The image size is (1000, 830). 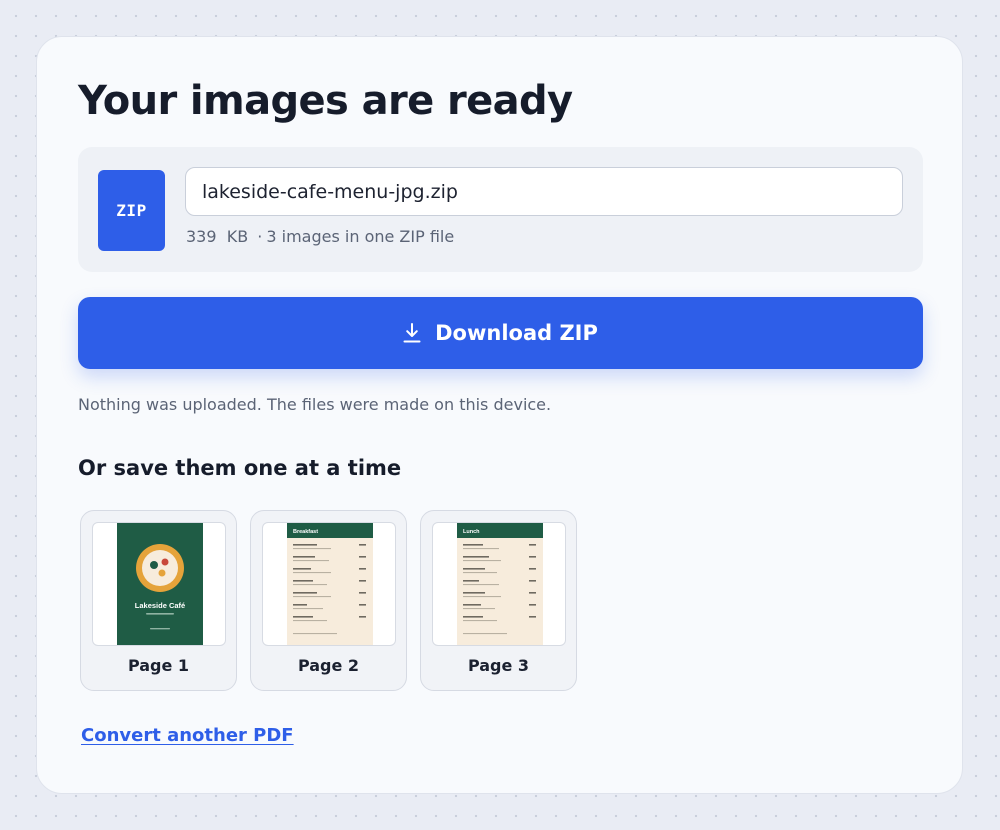 I want to click on cover-title: Lakeside Café, so click(x=160, y=605).